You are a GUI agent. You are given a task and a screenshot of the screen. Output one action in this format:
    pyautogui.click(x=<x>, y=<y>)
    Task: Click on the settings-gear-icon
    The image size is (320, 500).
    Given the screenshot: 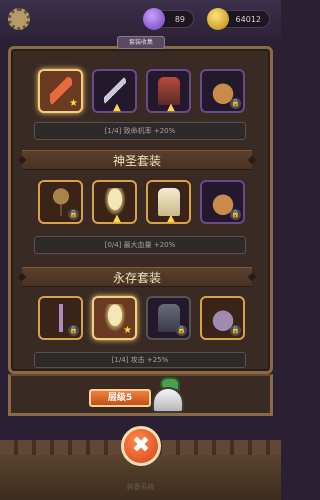 What is the action you would take?
    pyautogui.click(x=19, y=19)
    